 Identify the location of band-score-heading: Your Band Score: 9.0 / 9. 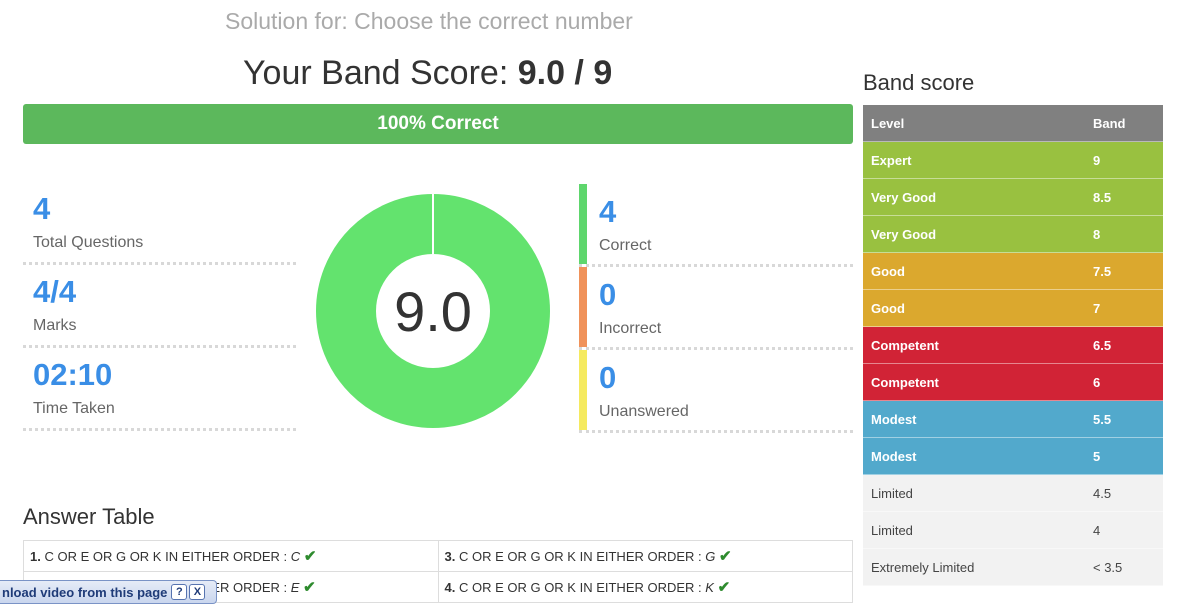
(427, 73).